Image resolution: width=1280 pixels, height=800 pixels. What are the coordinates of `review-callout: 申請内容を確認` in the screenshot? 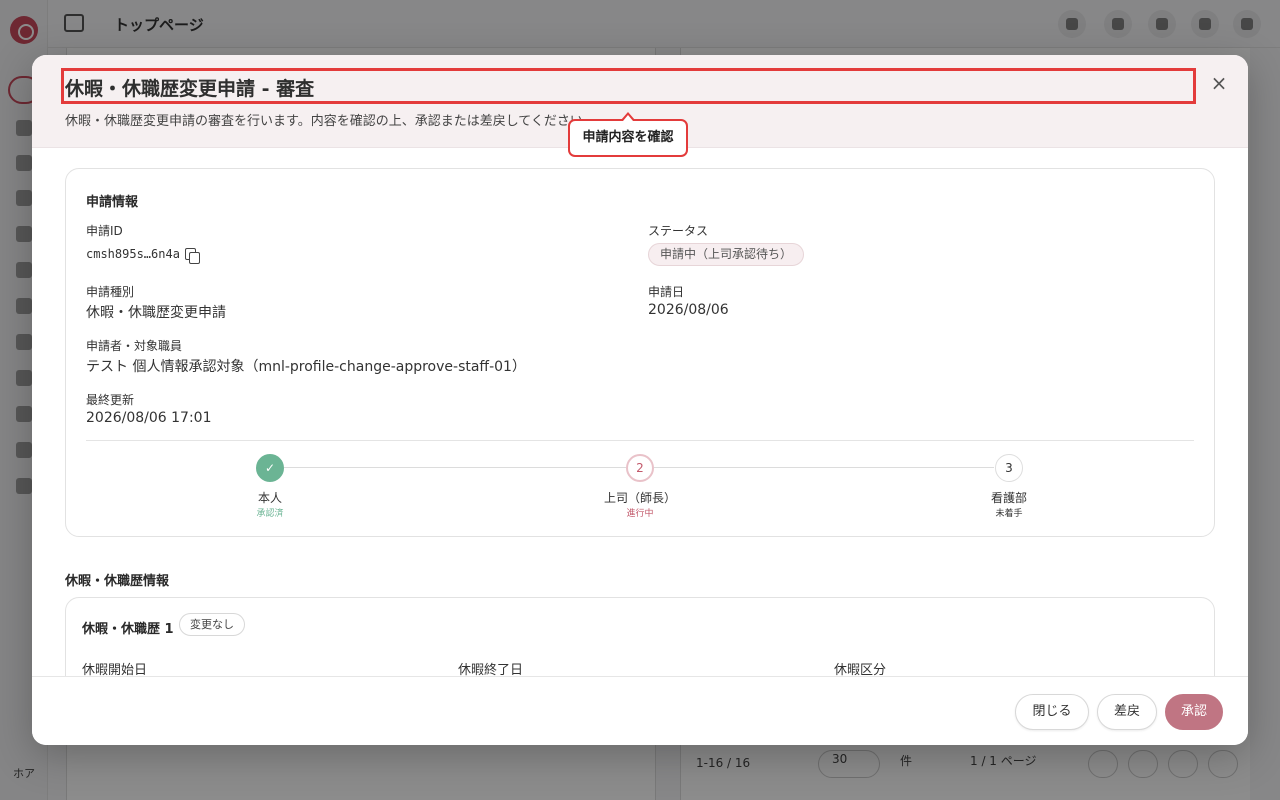 It's located at (628, 138).